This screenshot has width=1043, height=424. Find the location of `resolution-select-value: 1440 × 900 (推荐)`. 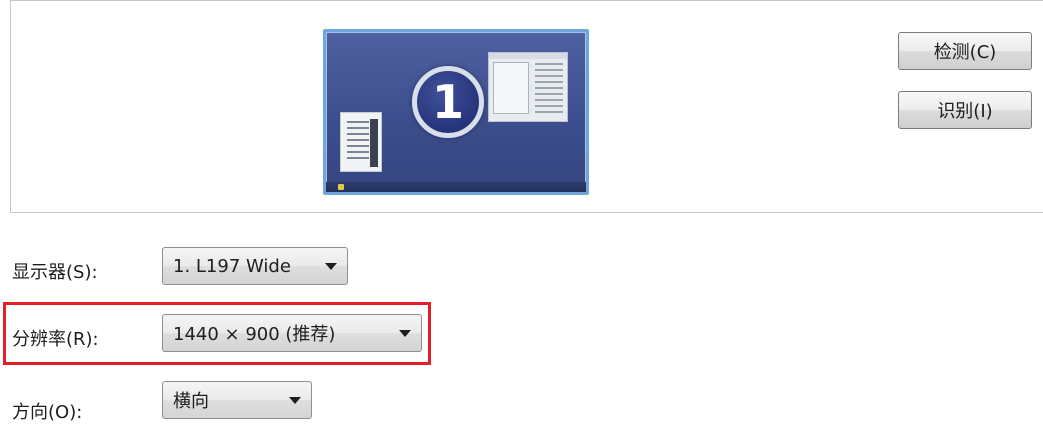

resolution-select-value: 1440 × 900 (推荐) is located at coordinates (254, 334).